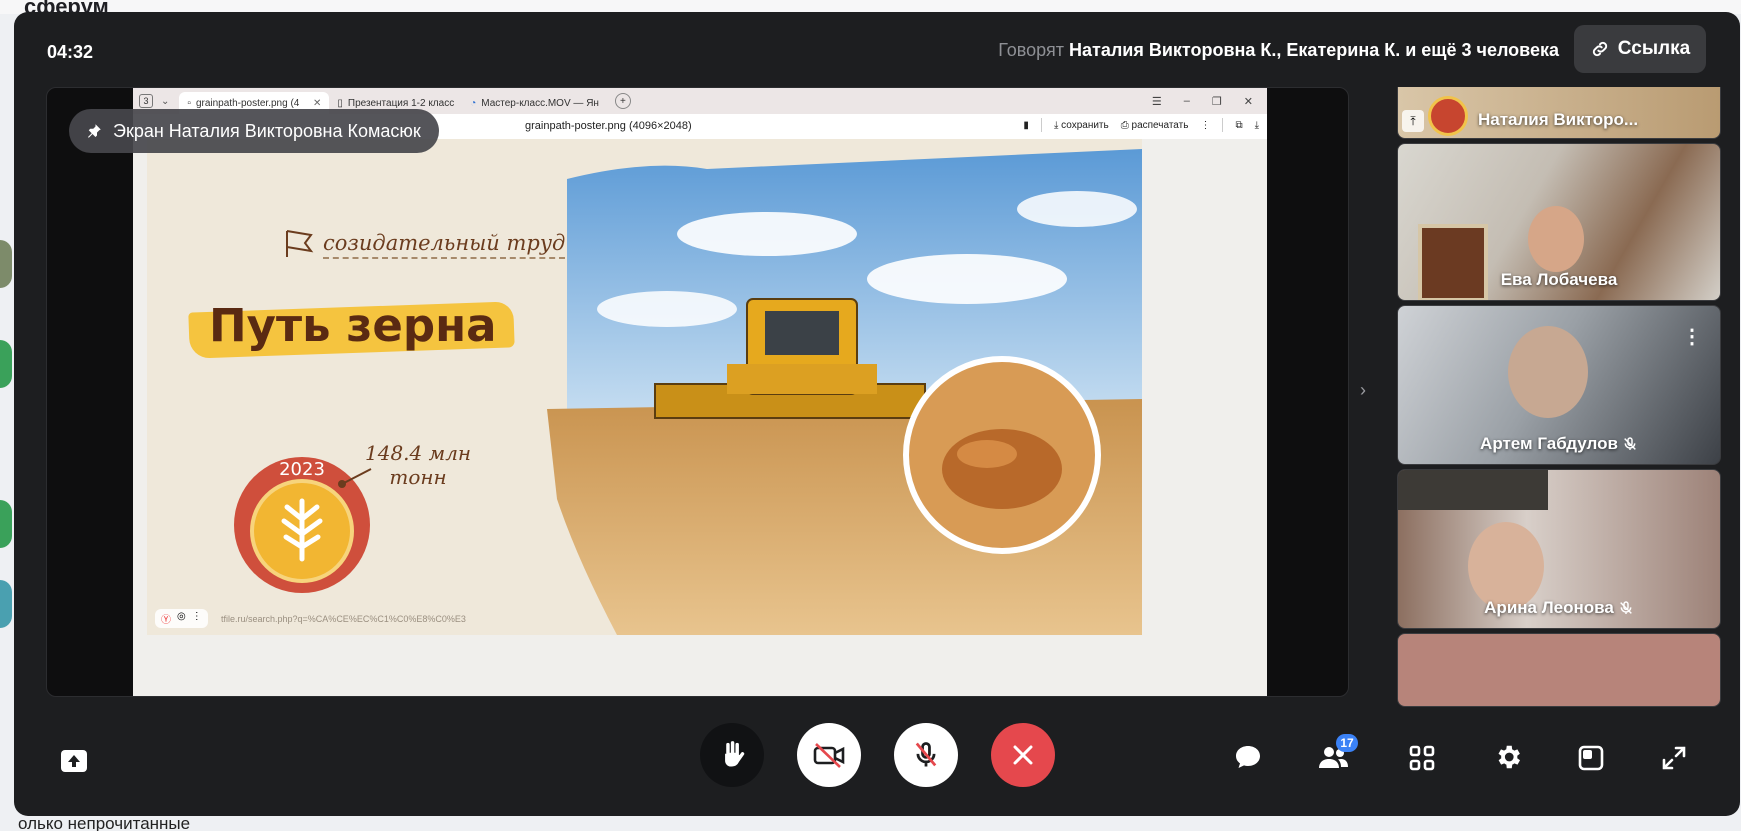  I want to click on close-icon: ✕, so click(317, 103).